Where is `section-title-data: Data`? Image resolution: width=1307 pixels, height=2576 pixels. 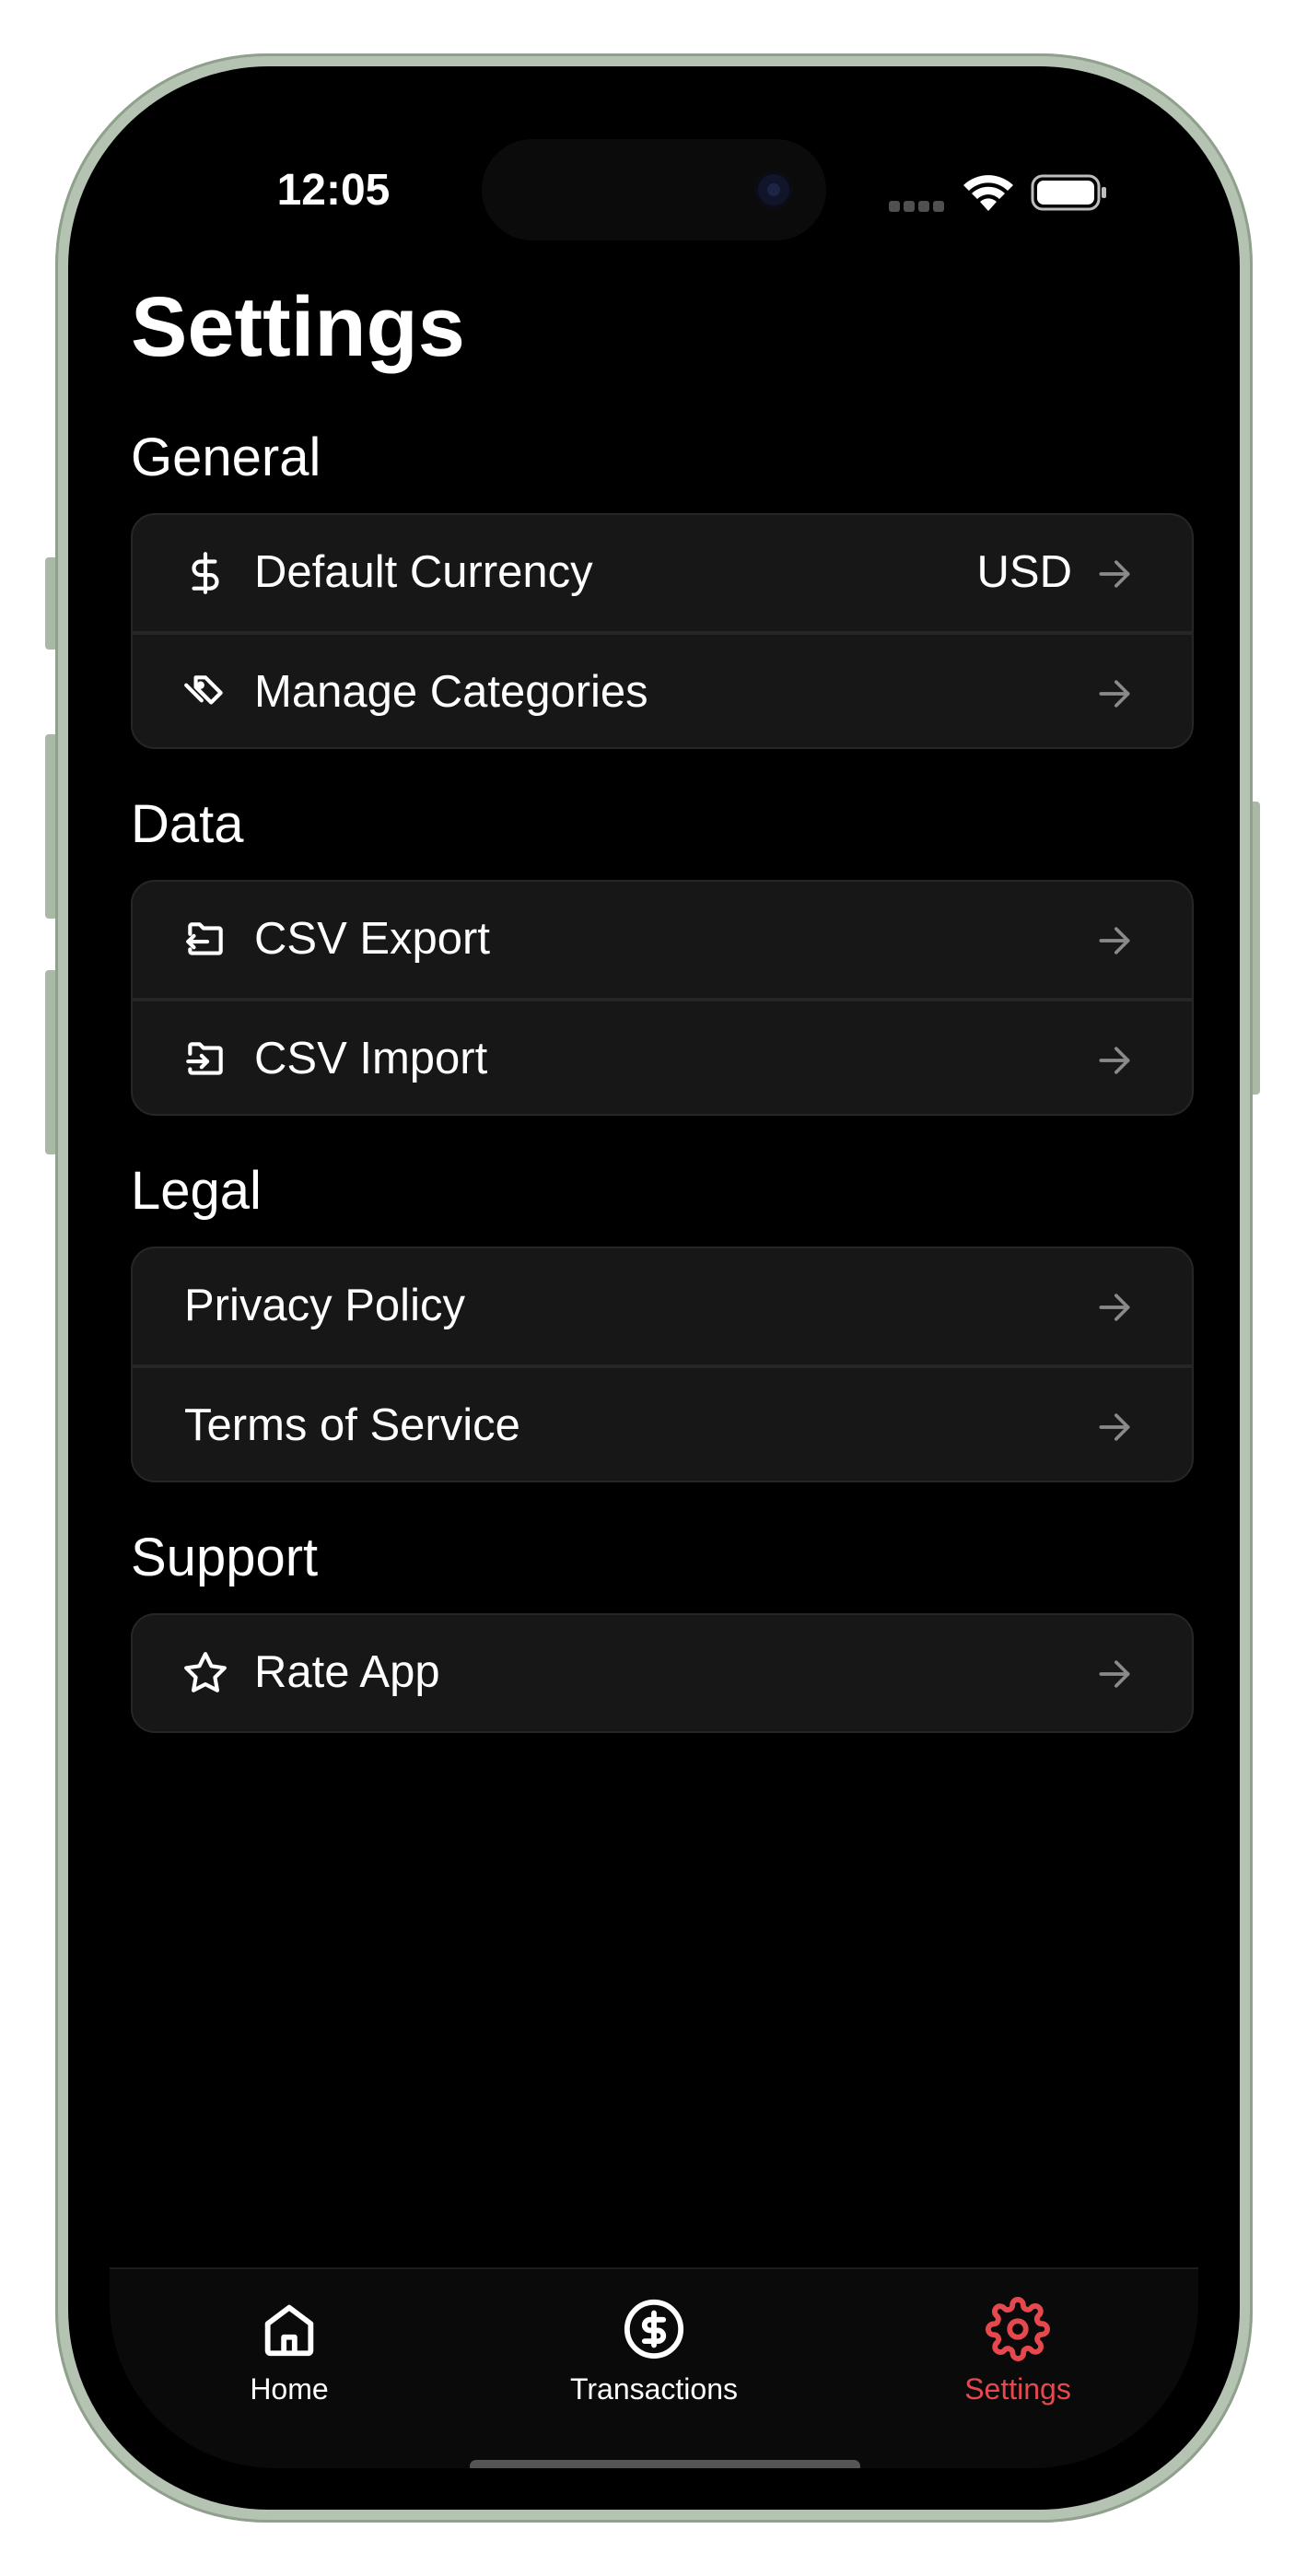 section-title-data: Data is located at coordinates (188, 824).